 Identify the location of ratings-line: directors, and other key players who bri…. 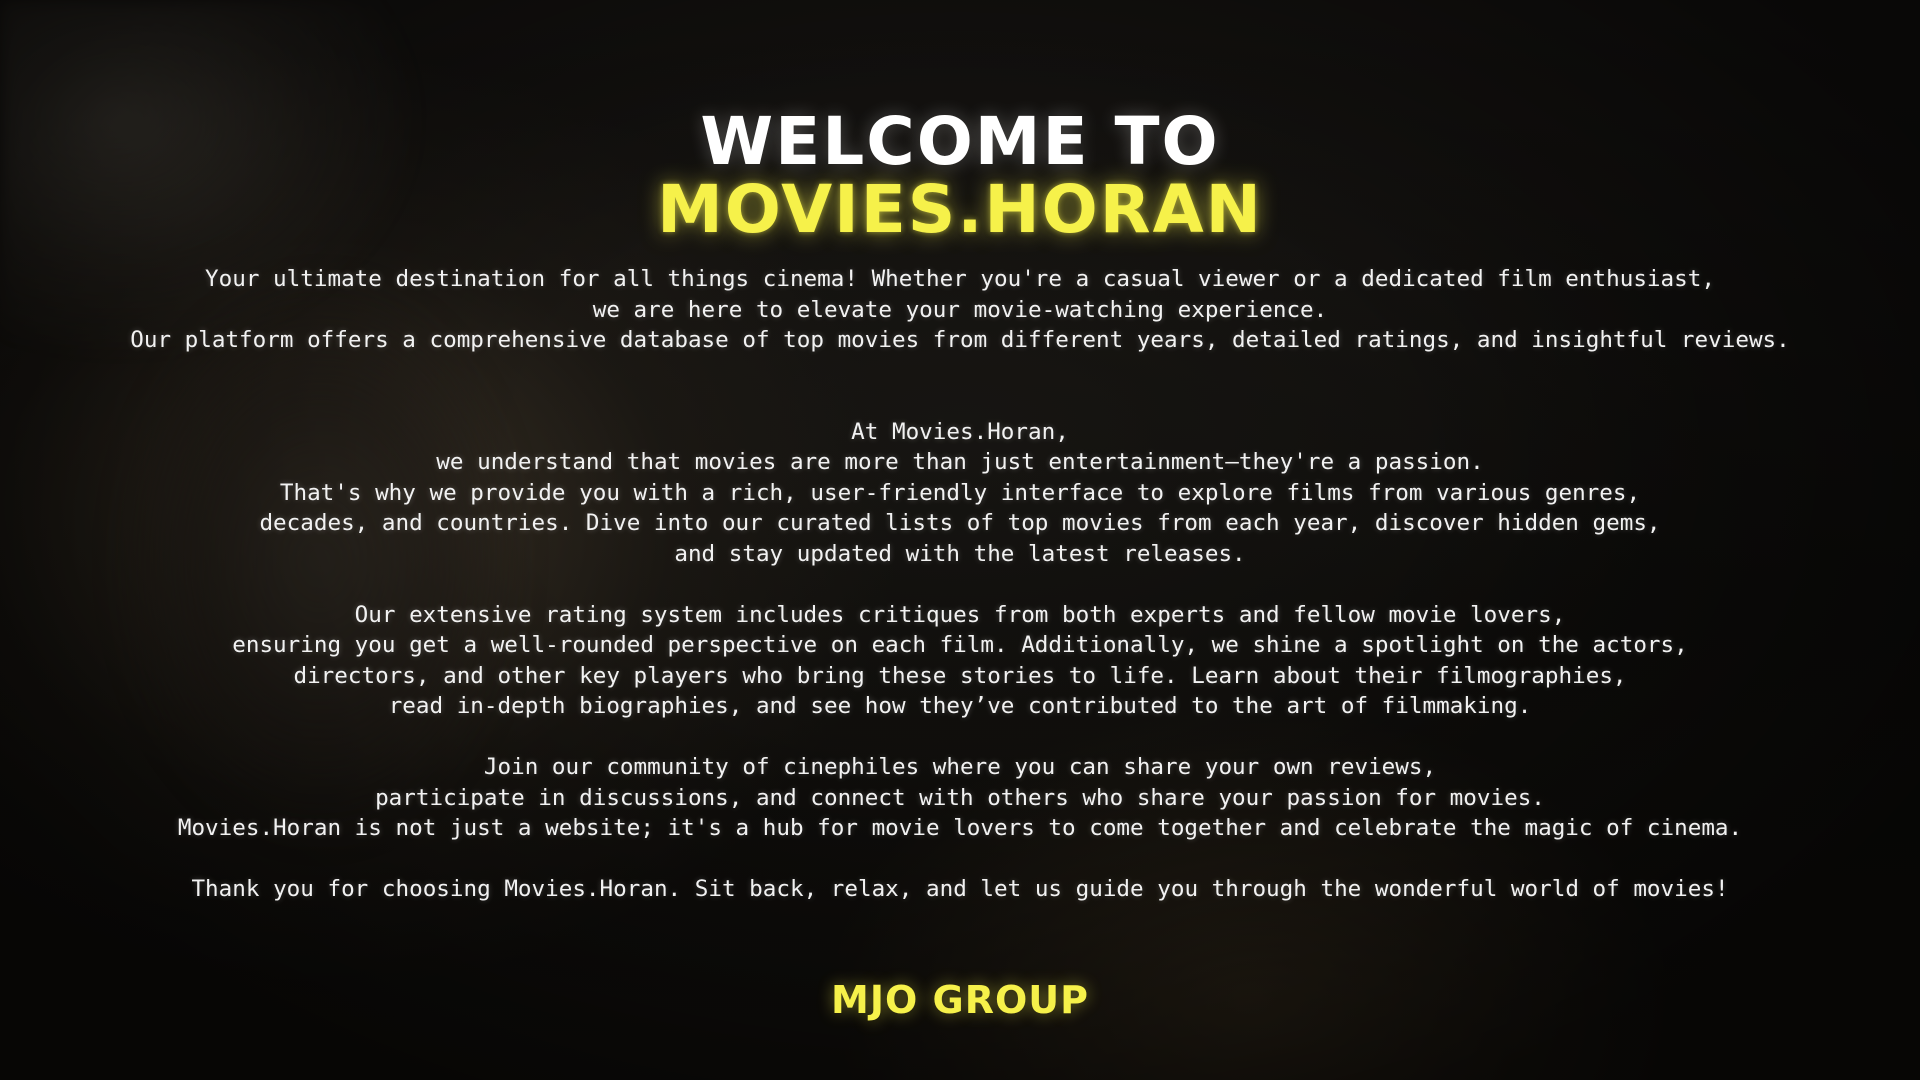
(960, 675).